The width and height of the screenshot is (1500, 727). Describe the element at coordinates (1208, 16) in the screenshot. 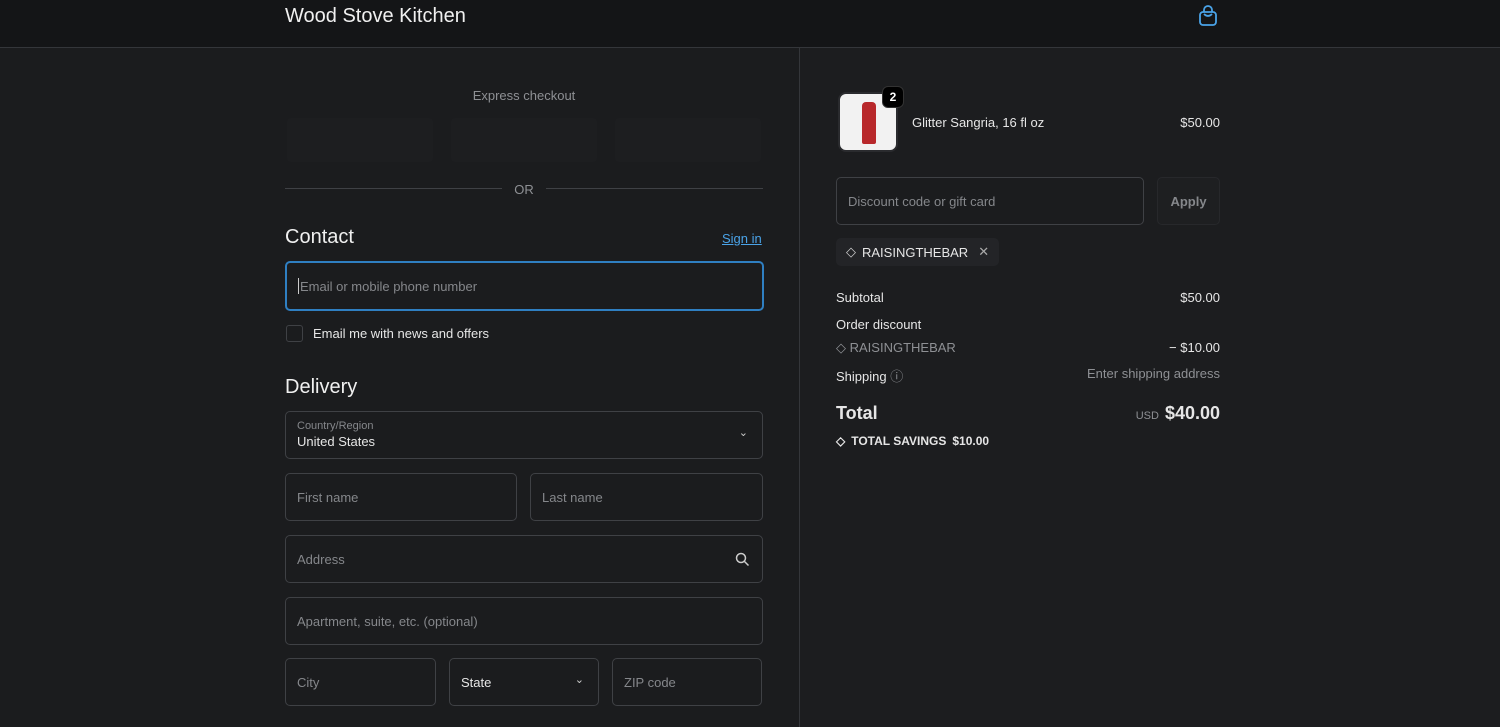

I see `shopping-bag-icon` at that location.